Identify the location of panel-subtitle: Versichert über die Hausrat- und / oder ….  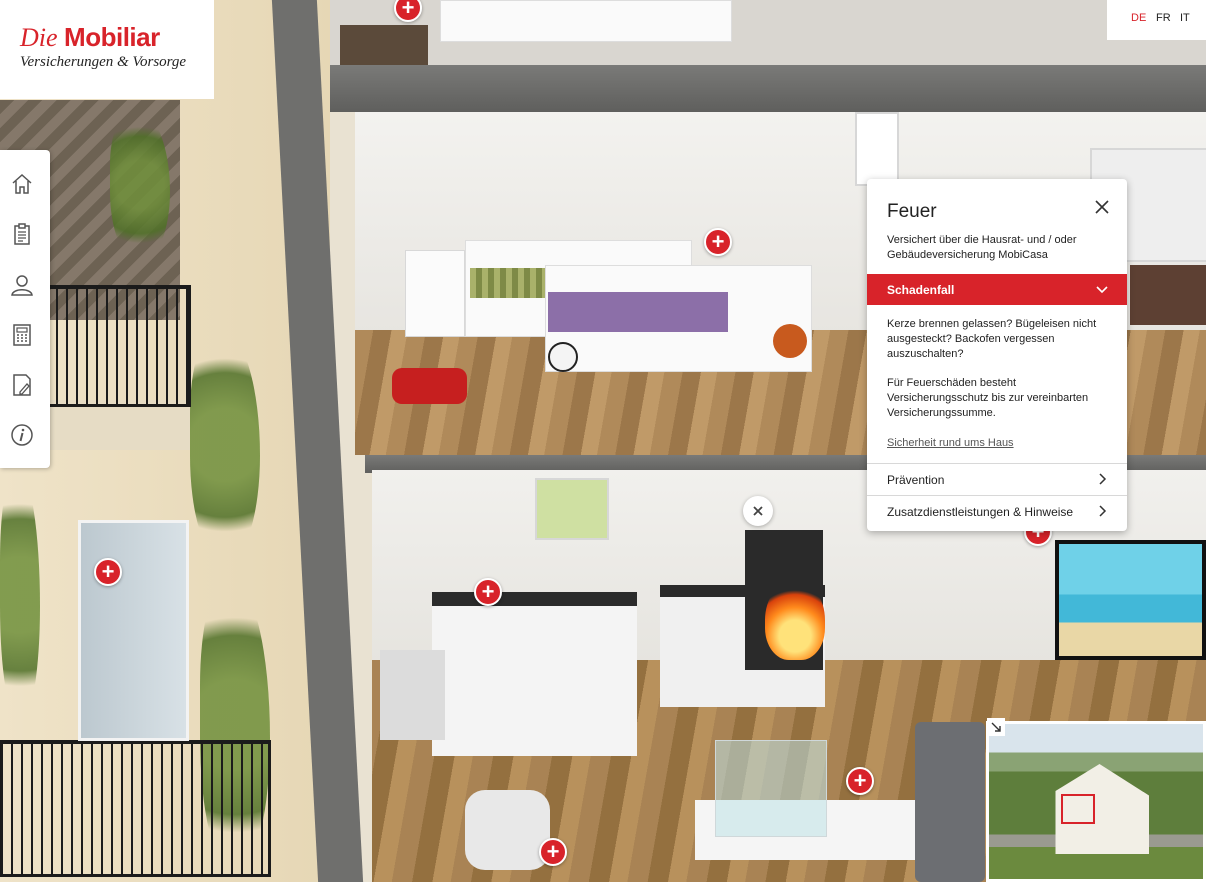
(982, 247).